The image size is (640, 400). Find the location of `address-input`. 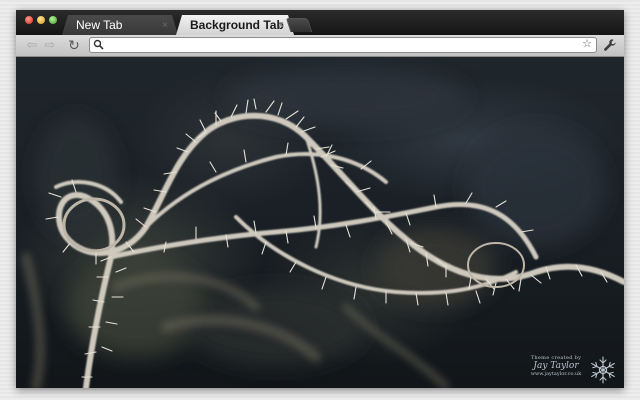

address-input is located at coordinates (343, 45).